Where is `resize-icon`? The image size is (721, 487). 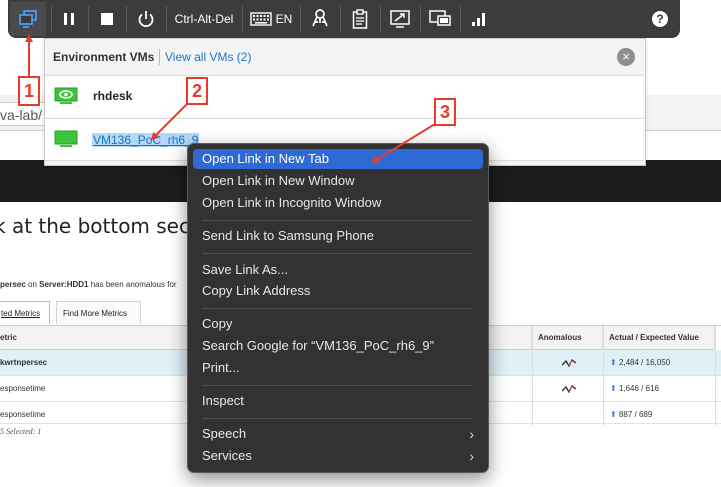 resize-icon is located at coordinates (400, 19).